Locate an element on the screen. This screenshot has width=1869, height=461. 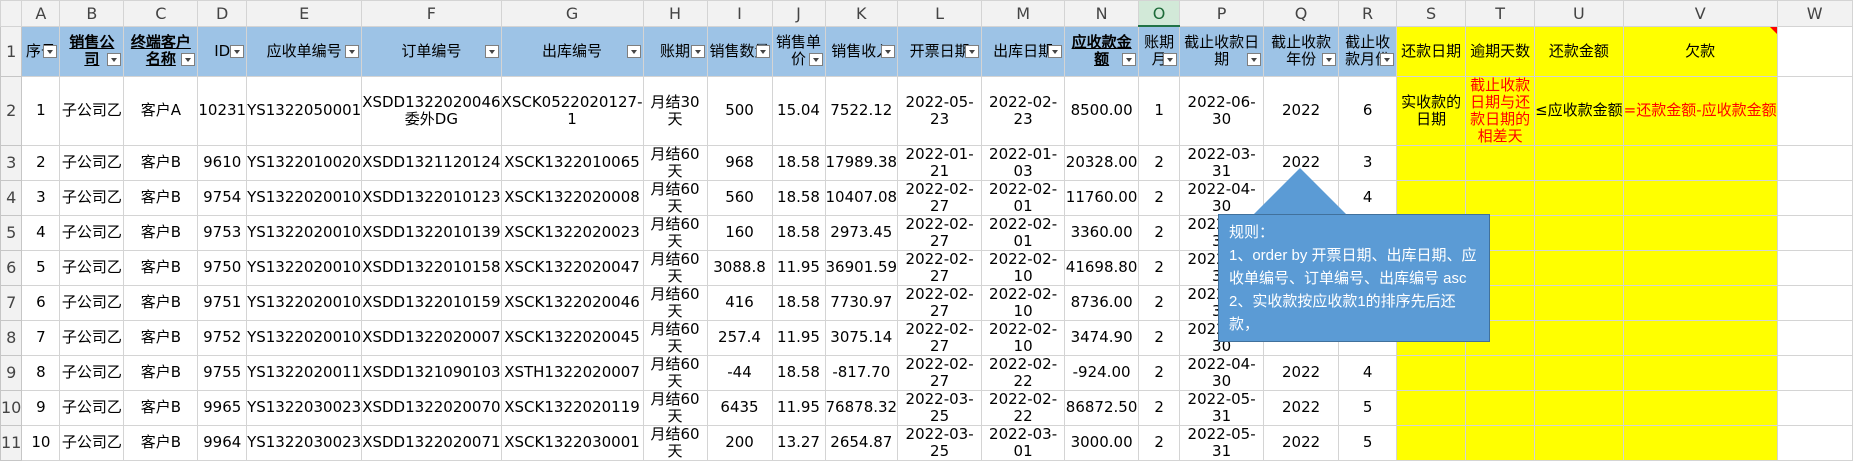
data-cell: 9752 is located at coordinates (222, 337).